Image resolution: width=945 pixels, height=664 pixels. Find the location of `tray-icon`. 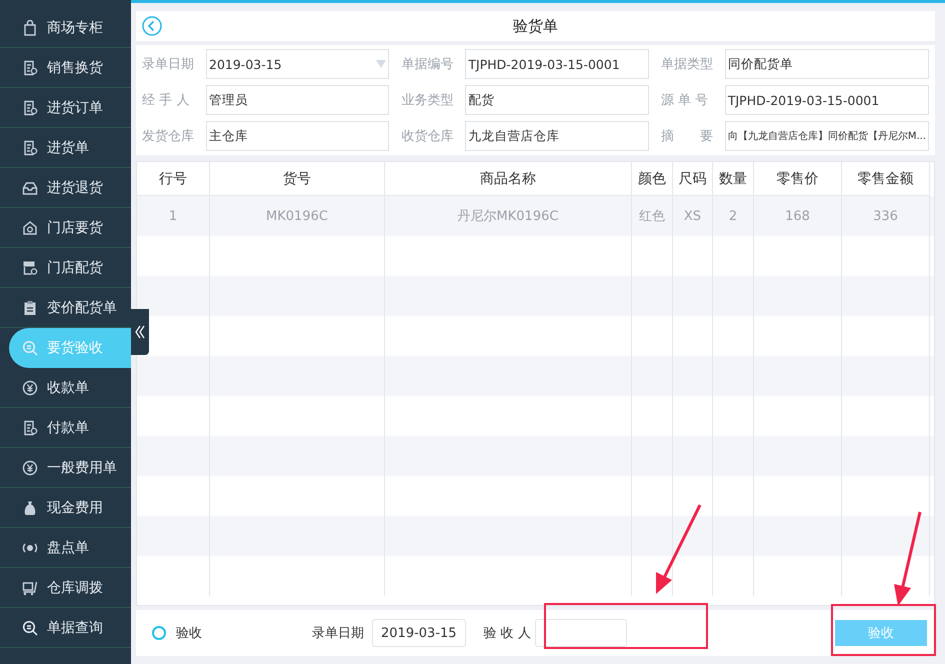

tray-icon is located at coordinates (30, 188).